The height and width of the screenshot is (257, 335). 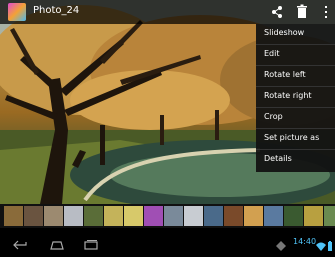 What do you see at coordinates (295, 160) in the screenshot?
I see `menu-item-details: Details` at bounding box center [295, 160].